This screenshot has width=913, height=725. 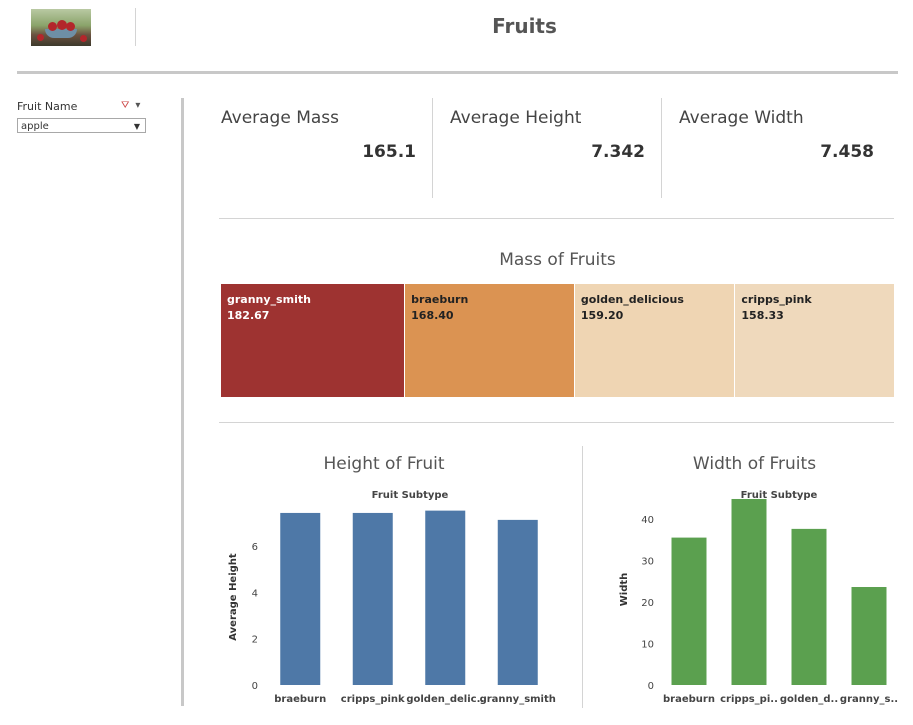 What do you see at coordinates (255, 547) in the screenshot?
I see `y-tick-label: 6` at bounding box center [255, 547].